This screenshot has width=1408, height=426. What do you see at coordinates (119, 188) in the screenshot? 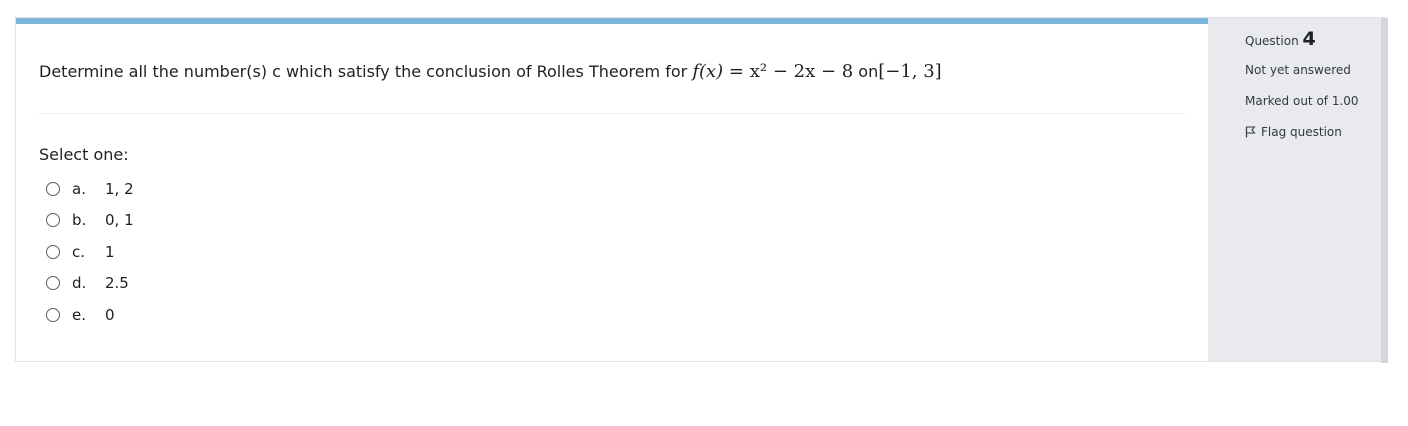
I see `answer-value: 1, 2` at bounding box center [119, 188].